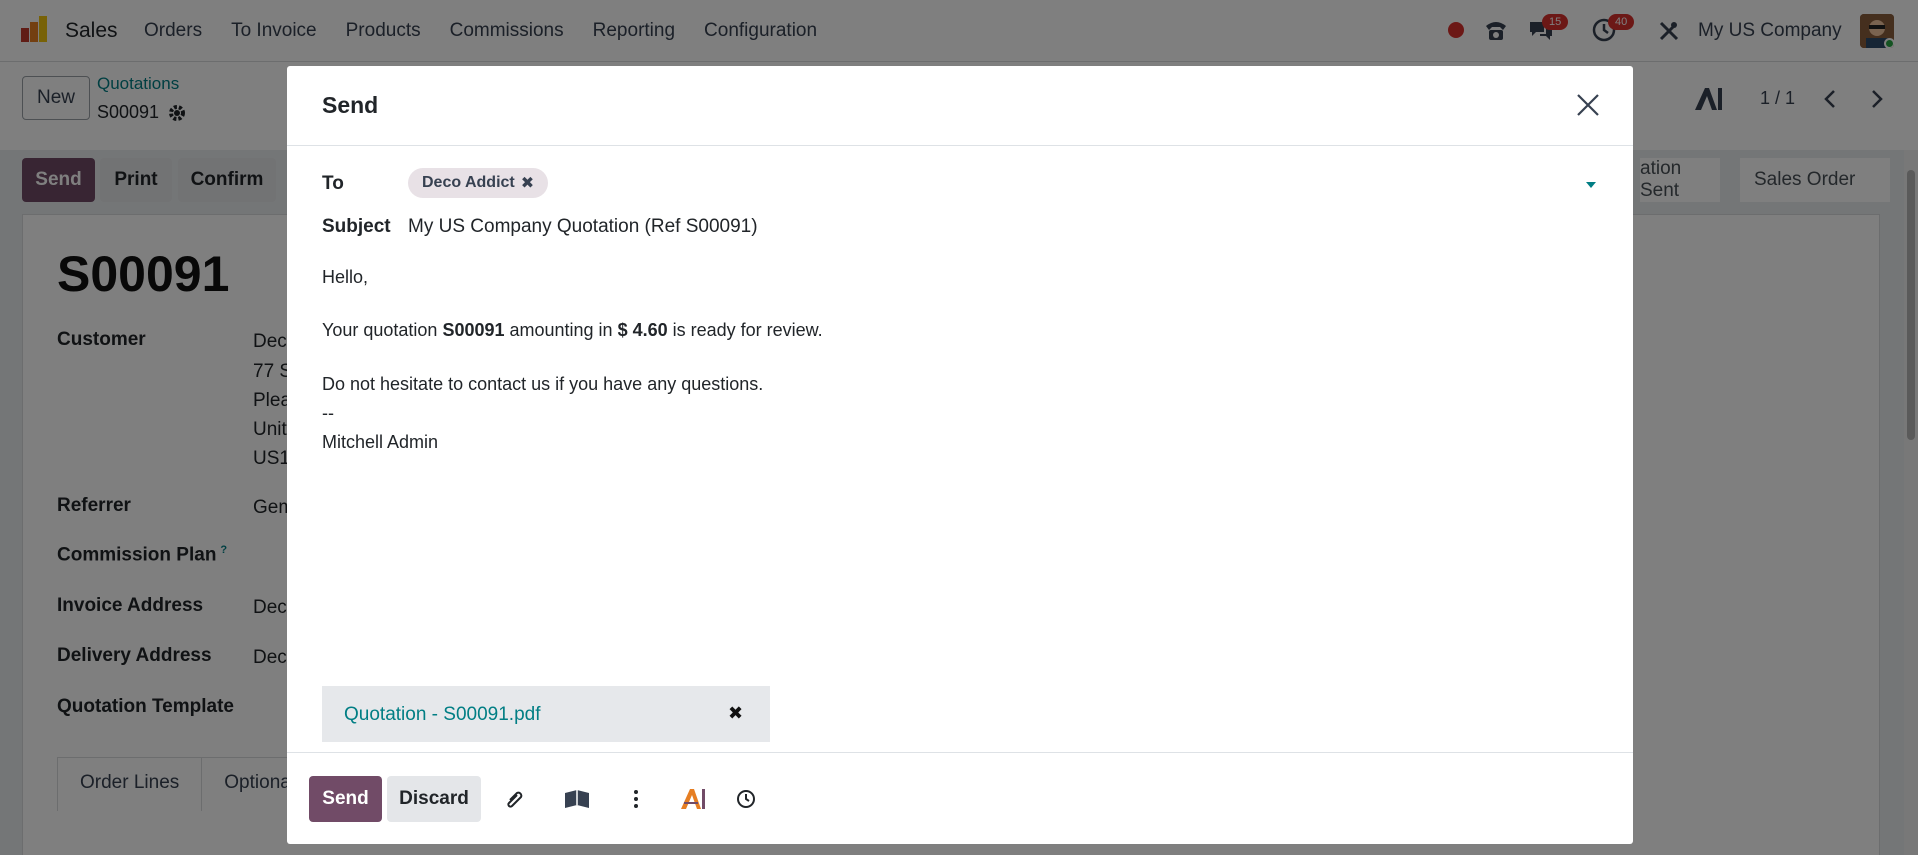 The image size is (1918, 855). I want to click on template-book-icon, so click(577, 799).